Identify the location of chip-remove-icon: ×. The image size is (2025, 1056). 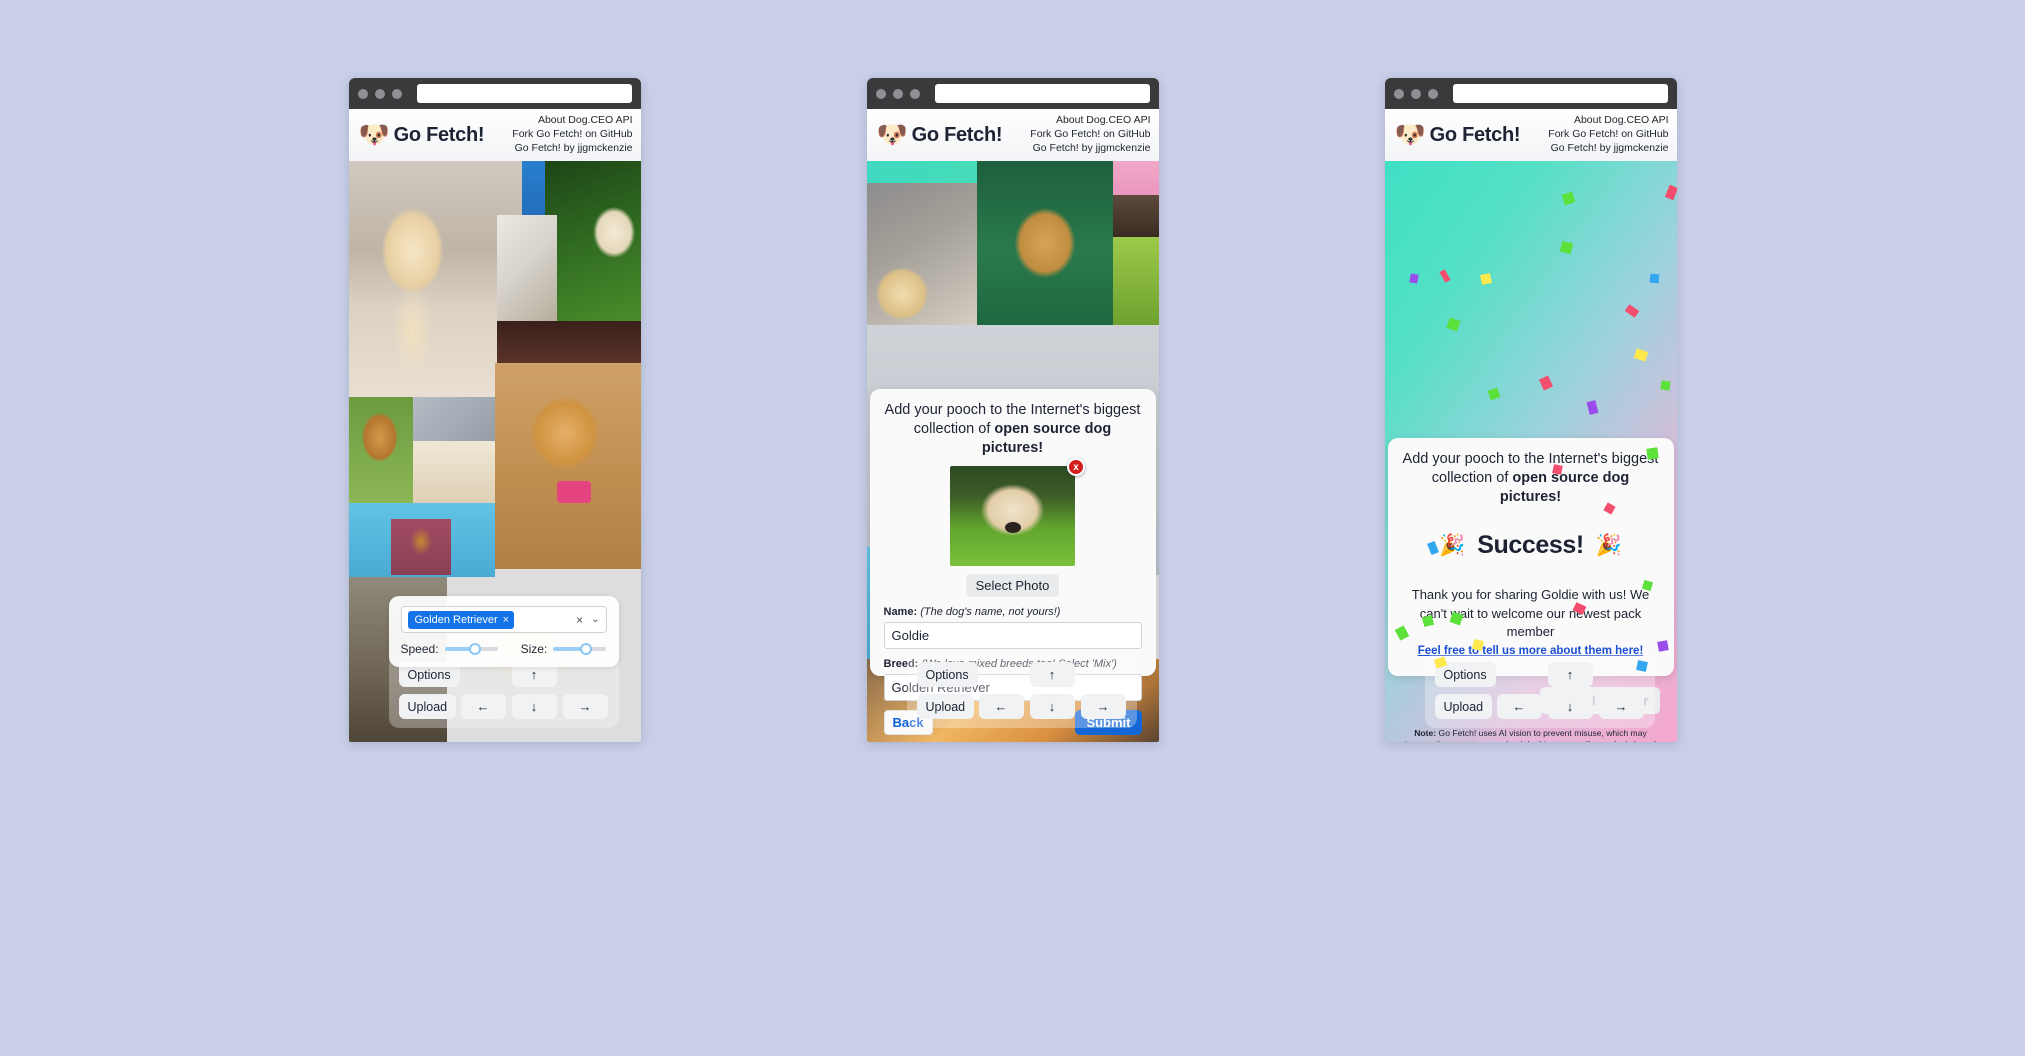
(506, 620).